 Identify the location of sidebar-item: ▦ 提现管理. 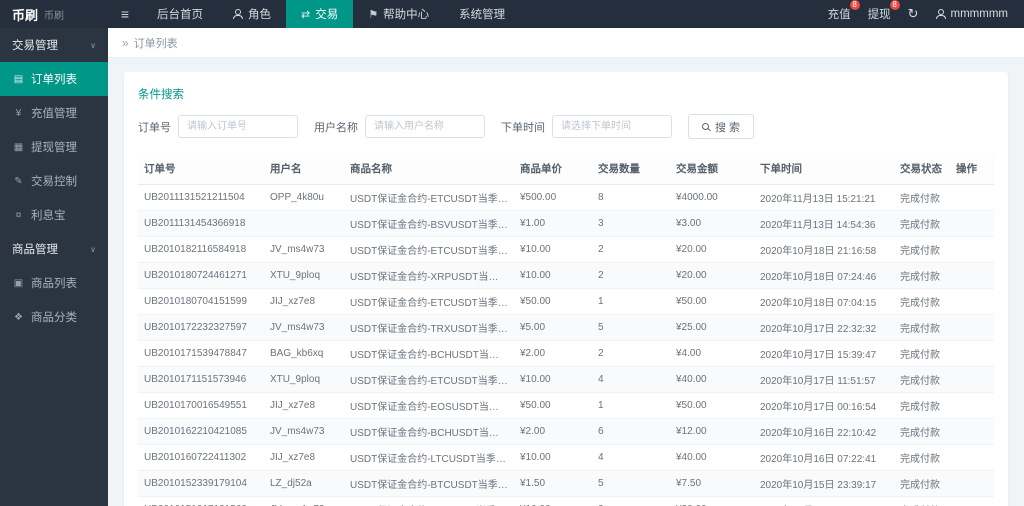
(54, 147).